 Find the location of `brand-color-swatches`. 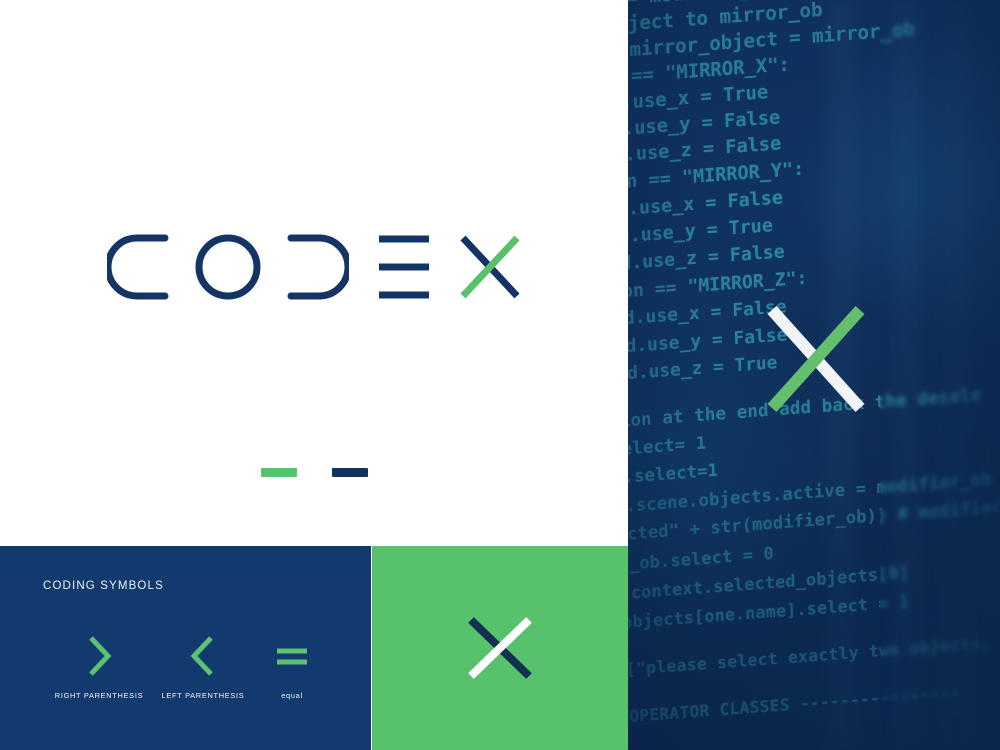

brand-color-swatches is located at coordinates (314, 472).